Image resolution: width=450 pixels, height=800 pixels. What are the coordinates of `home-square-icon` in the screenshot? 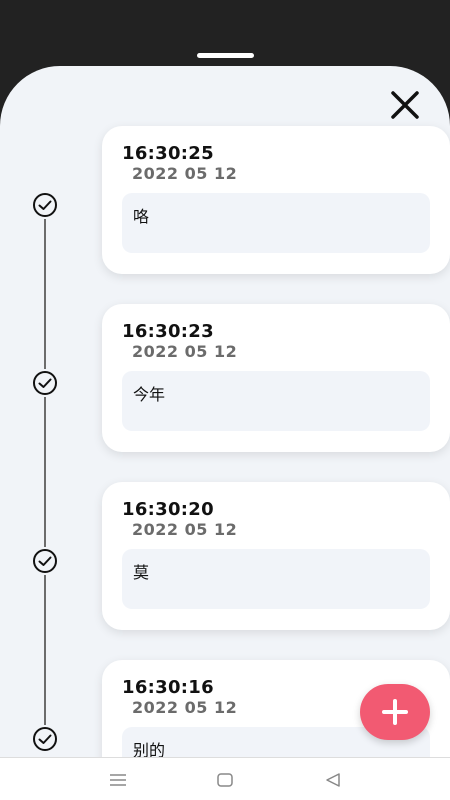 It's located at (225, 780).